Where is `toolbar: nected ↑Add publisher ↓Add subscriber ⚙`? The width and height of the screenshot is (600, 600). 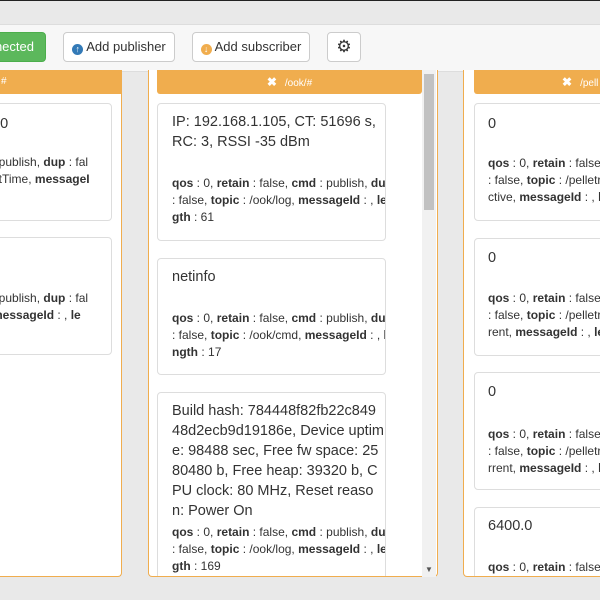
toolbar: nected ↑Add publisher ↓Add subscriber ⚙ is located at coordinates (300, 48).